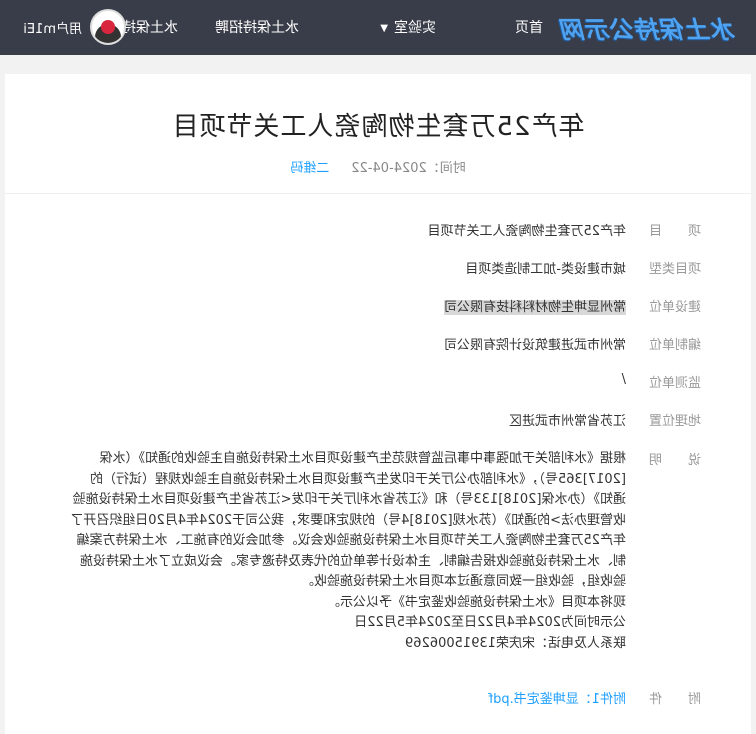  I want to click on qrcode-link: 二维码, so click(309, 168).